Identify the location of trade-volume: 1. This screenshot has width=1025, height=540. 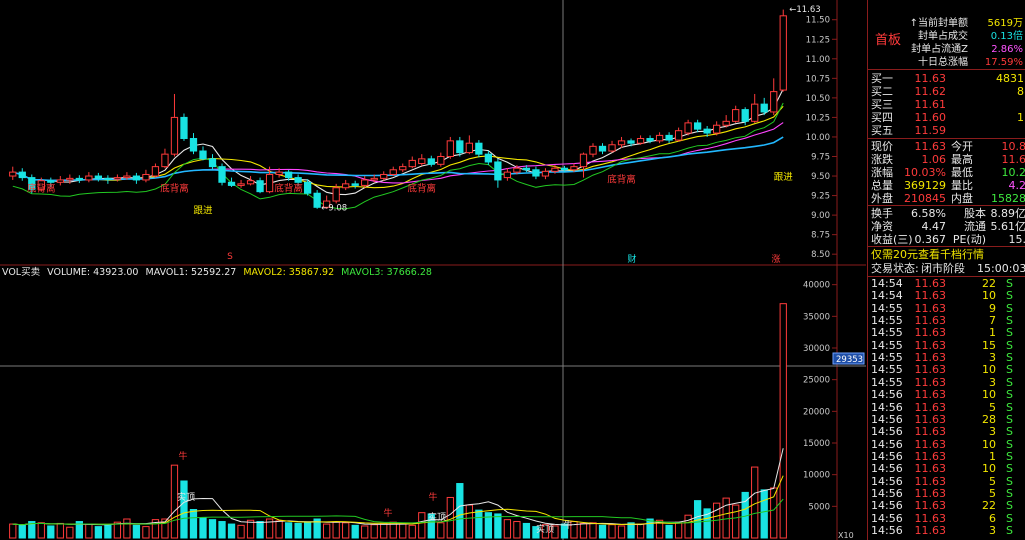
(992, 456).